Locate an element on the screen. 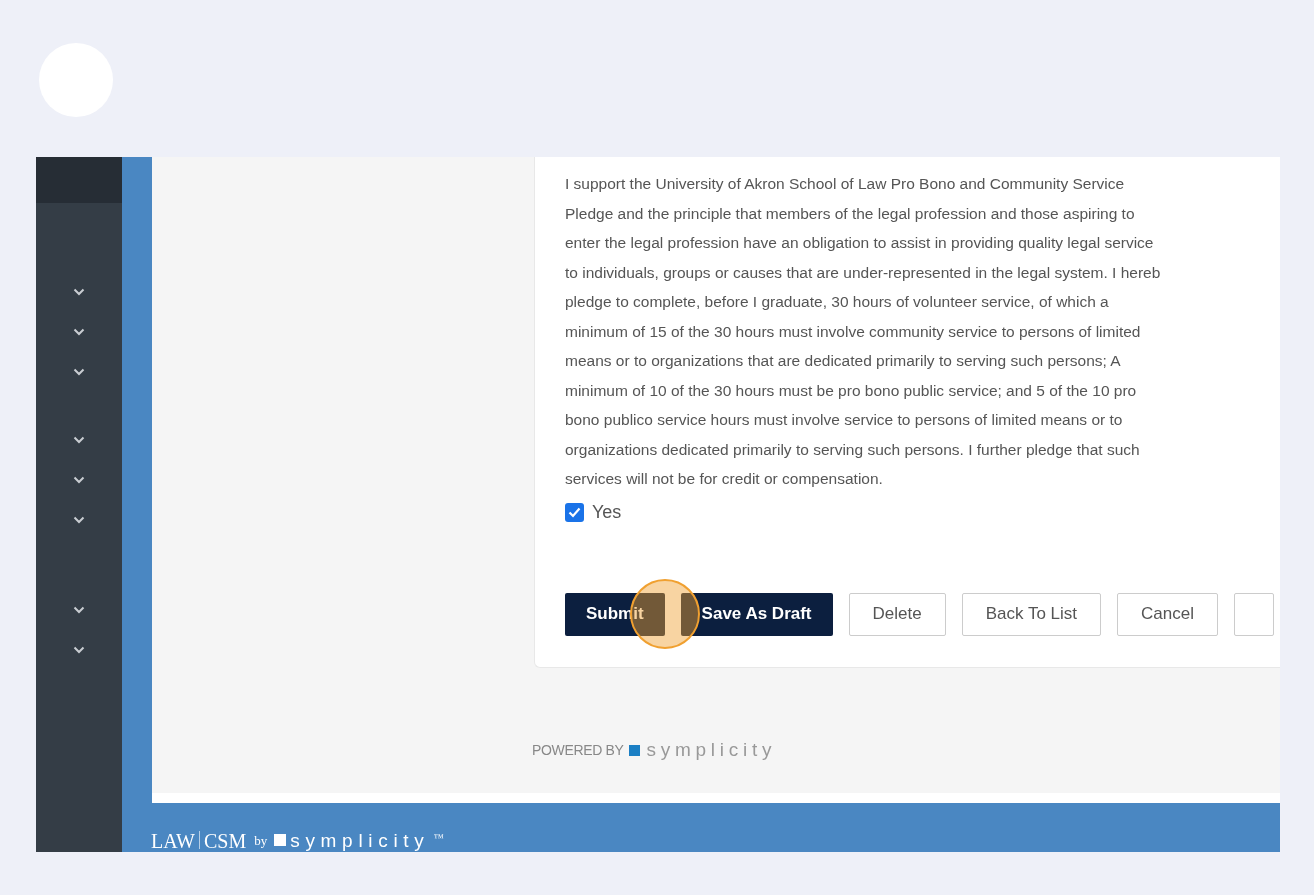 The height and width of the screenshot is (895, 1314). pledge-text-line: pledge to complete, before I graduate, 30 hours of volunteer service, of which a is located at coordinates (837, 302).